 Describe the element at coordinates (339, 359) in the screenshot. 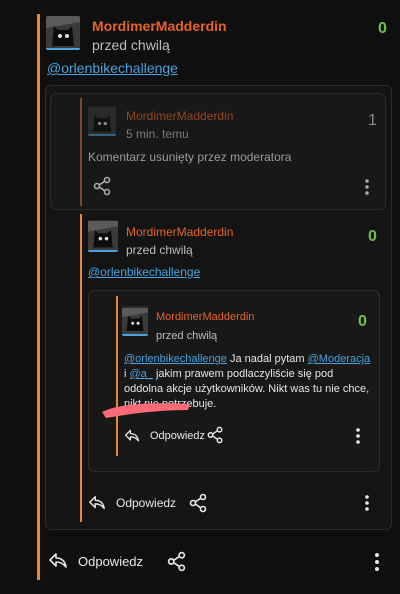

I see `mention-link: @Moderacja` at that location.